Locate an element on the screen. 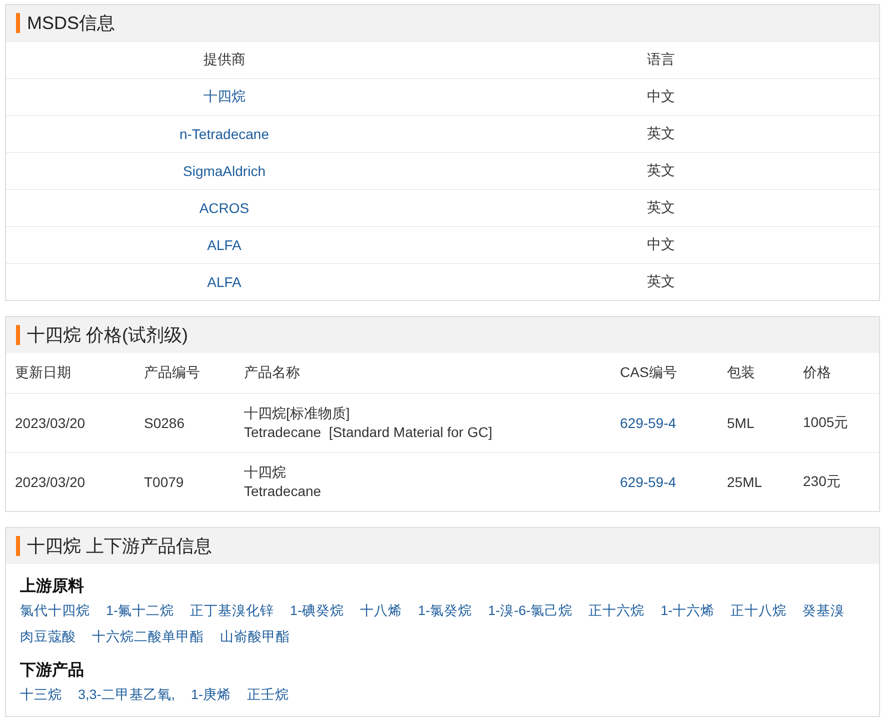  provider-link: ACROS is located at coordinates (224, 208).